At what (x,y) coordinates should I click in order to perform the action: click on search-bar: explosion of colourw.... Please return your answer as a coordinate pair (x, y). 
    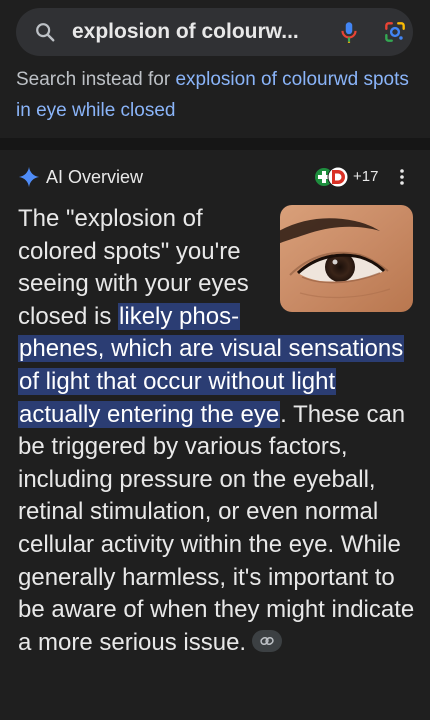
    Looking at the image, I should click on (214, 32).